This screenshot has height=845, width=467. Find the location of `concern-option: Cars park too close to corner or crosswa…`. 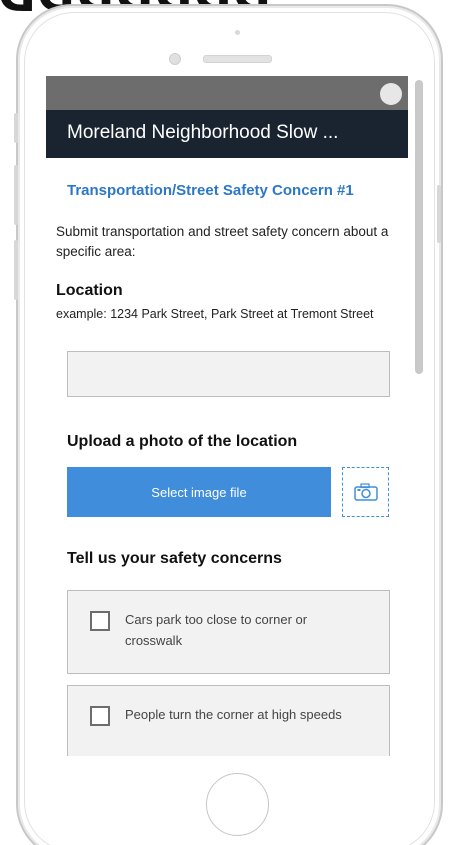

concern-option: Cars park too close to corner or crosswa… is located at coordinates (228, 632).